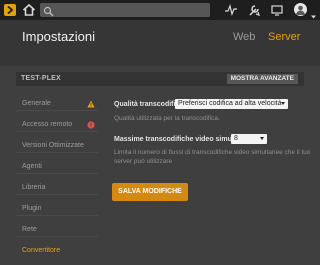  What do you see at coordinates (29, 229) in the screenshot?
I see `sidebar-item-label: Rete` at bounding box center [29, 229].